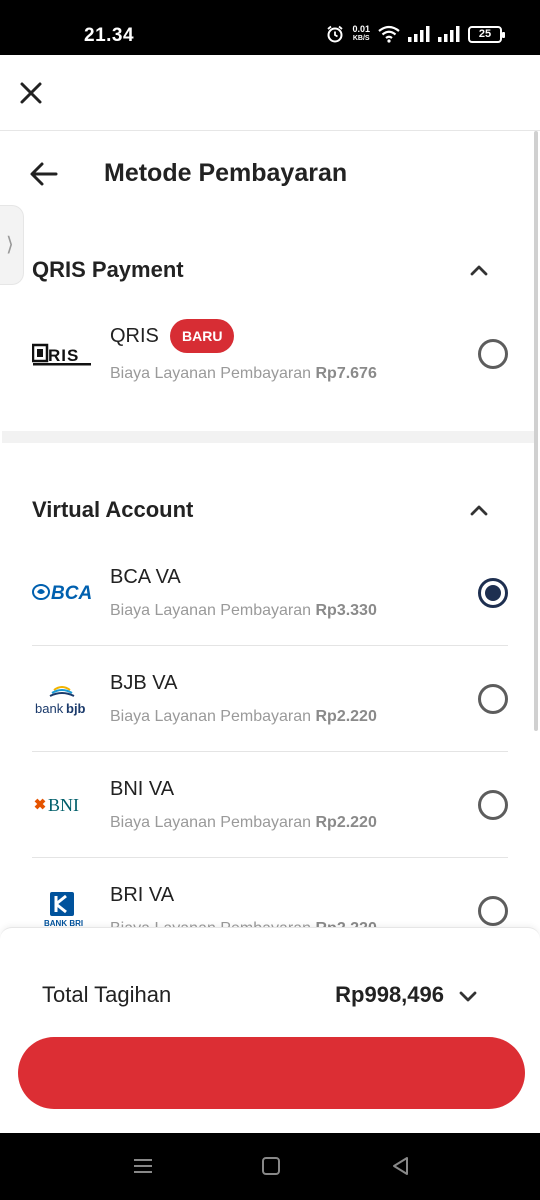  Describe the element at coordinates (346, 610) in the screenshot. I see `fee-amount: Rp3.330` at that location.